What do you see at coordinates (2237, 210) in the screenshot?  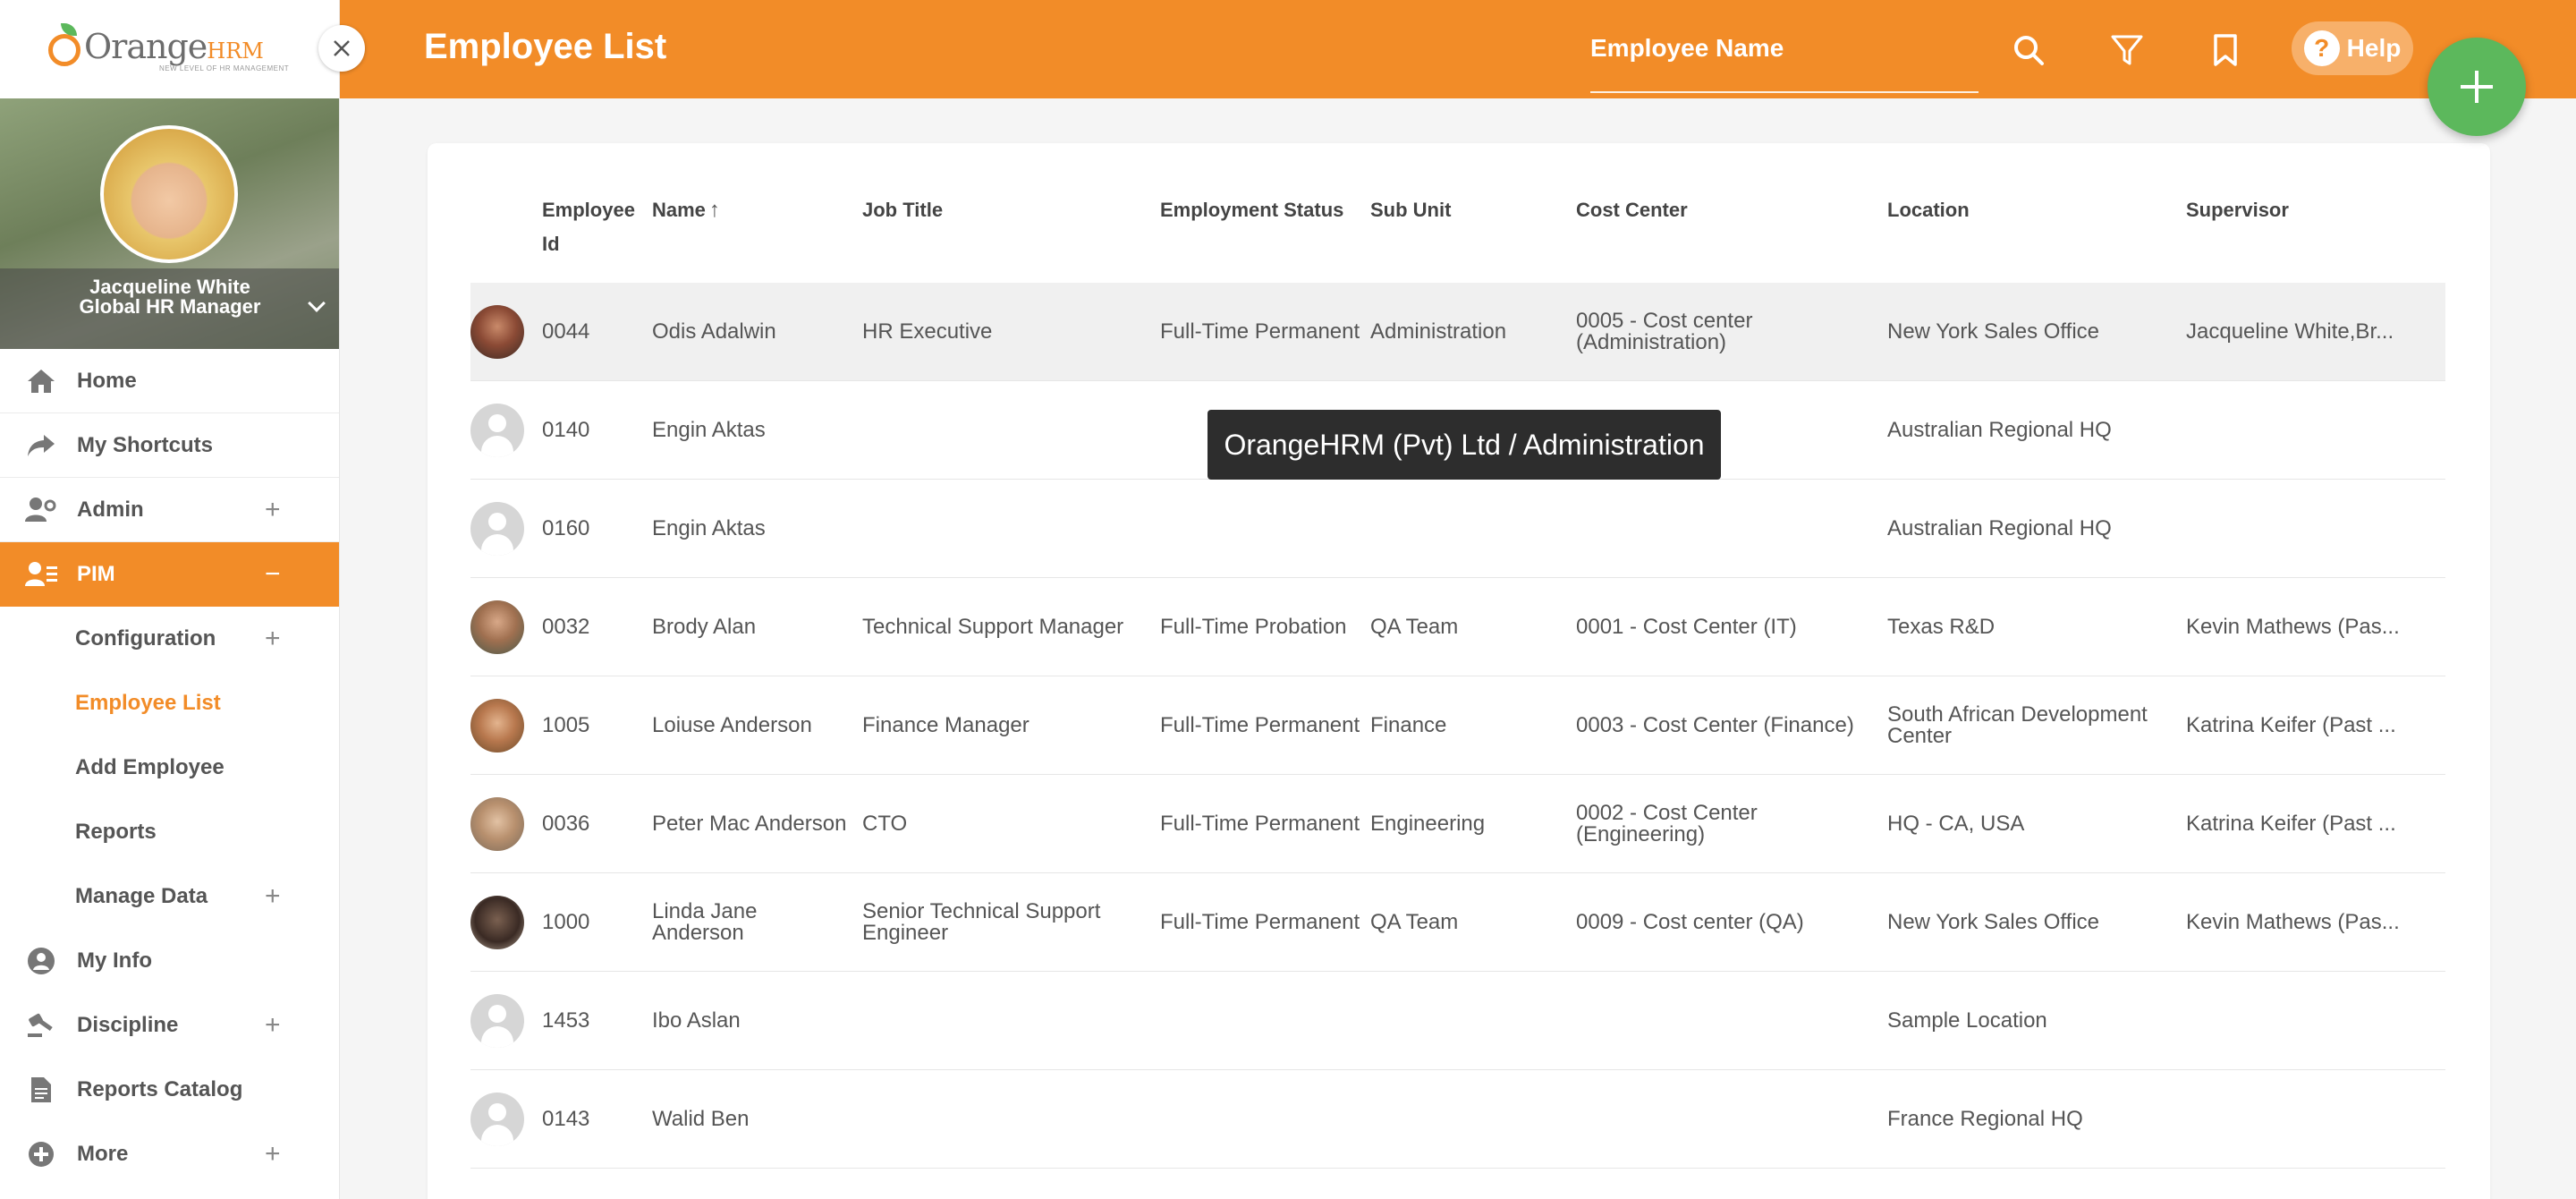 I see `column-header-supervisor: Supervisor` at bounding box center [2237, 210].